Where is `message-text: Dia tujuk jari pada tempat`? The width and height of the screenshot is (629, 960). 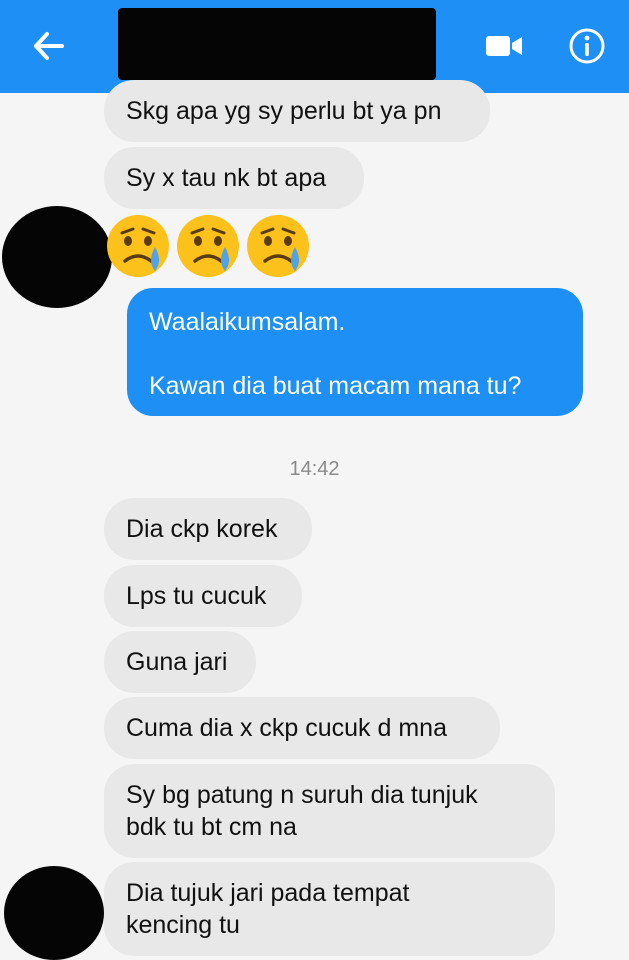 message-text: Dia tujuk jari pada tempat is located at coordinates (268, 893).